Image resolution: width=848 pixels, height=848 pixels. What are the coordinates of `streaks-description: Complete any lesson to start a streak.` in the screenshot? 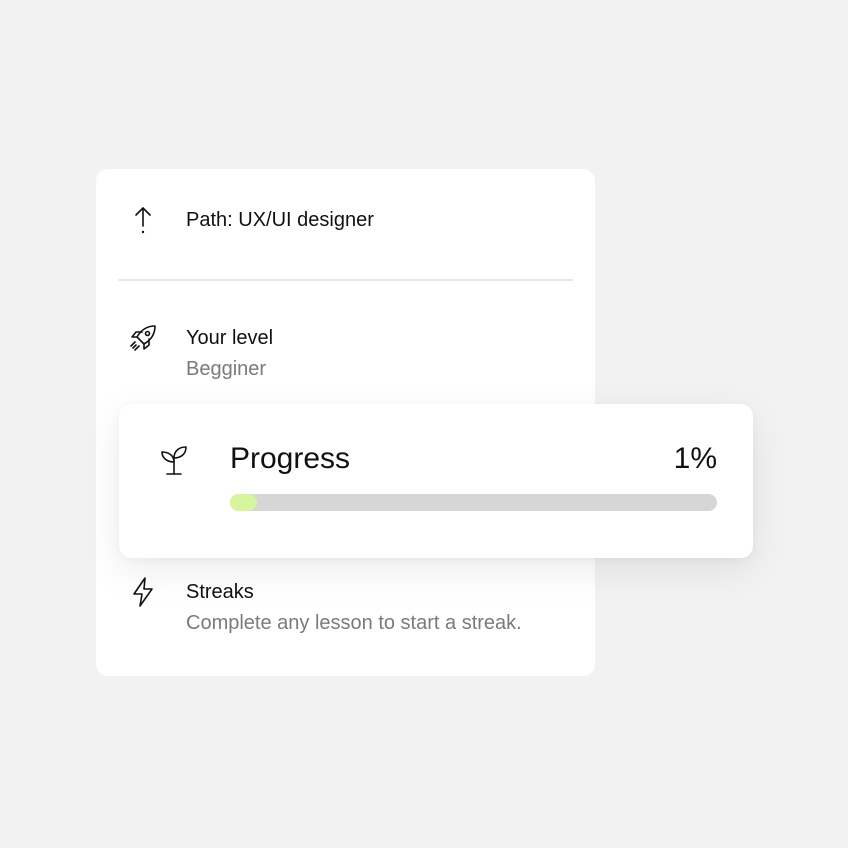 It's located at (354, 623).